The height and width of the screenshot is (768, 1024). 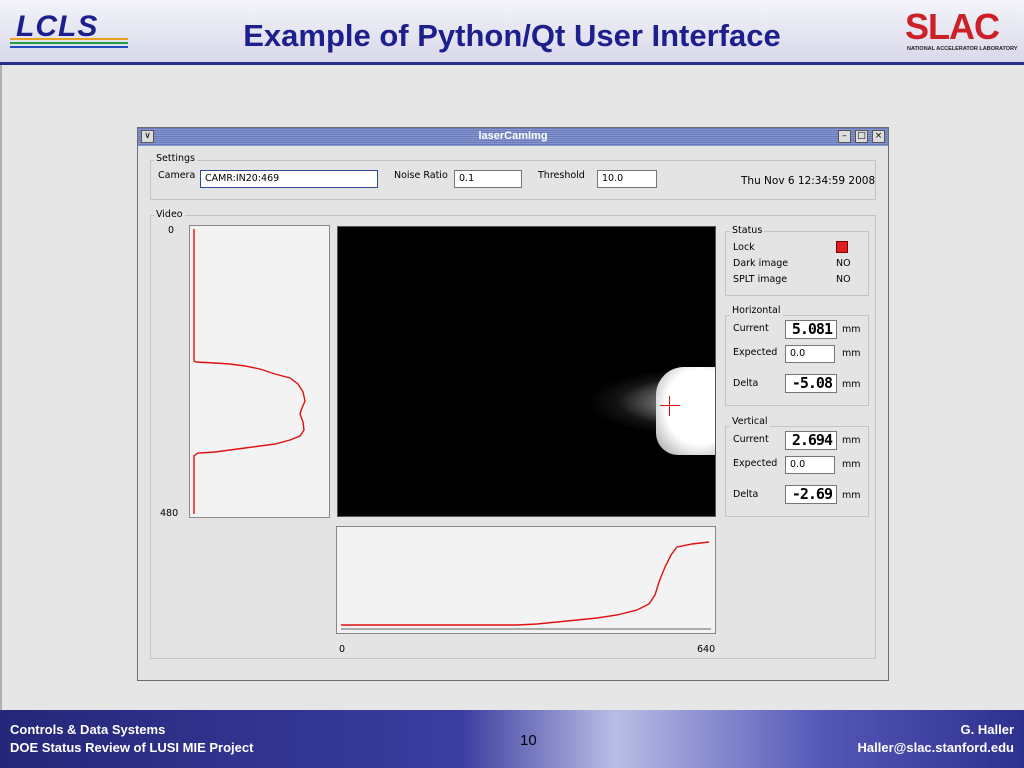 I want to click on camera-image, so click(x=526, y=371).